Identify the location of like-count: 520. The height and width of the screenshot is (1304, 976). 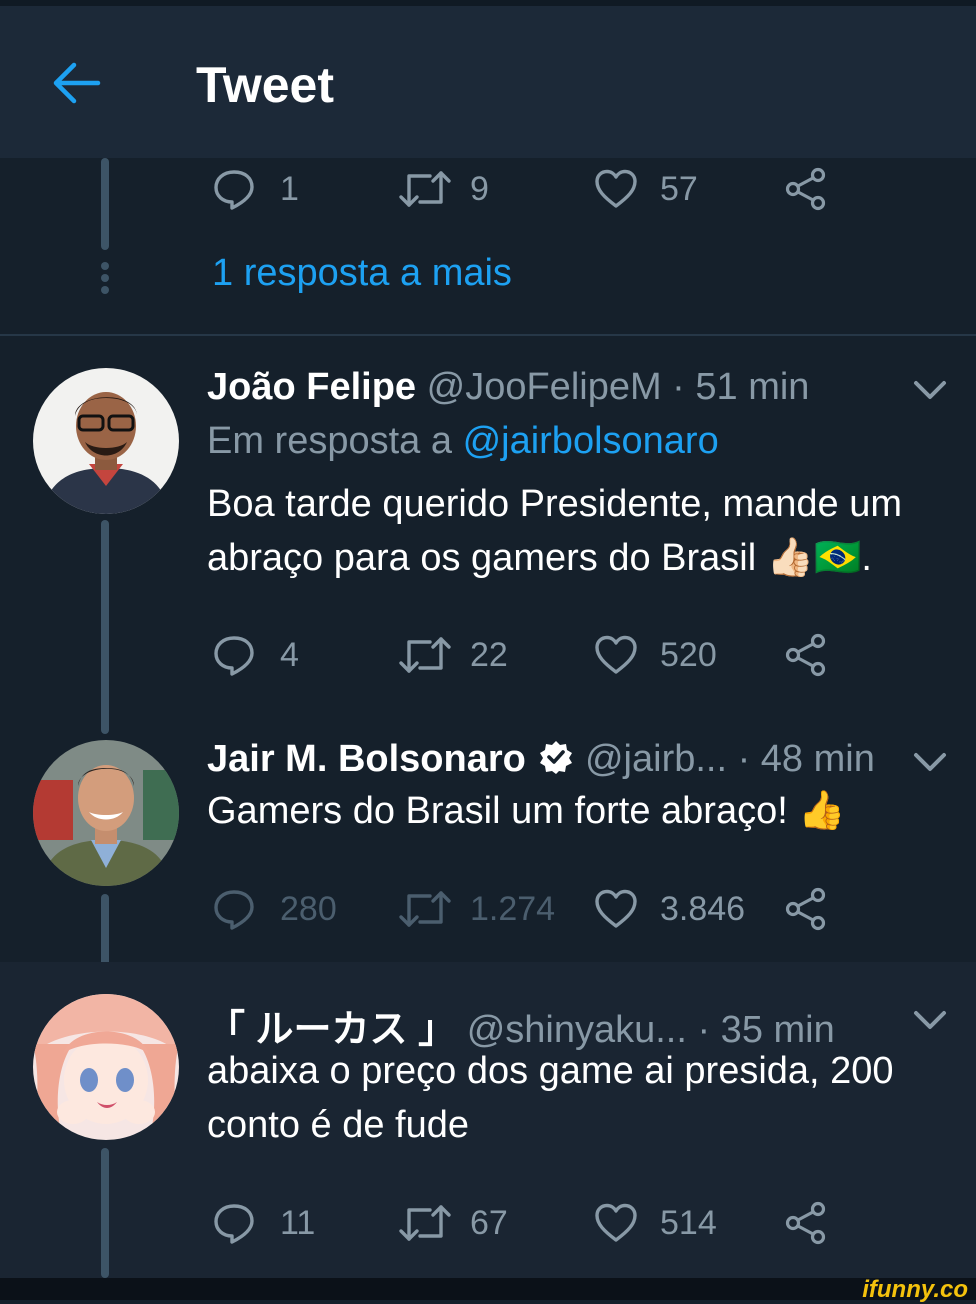
(688, 654).